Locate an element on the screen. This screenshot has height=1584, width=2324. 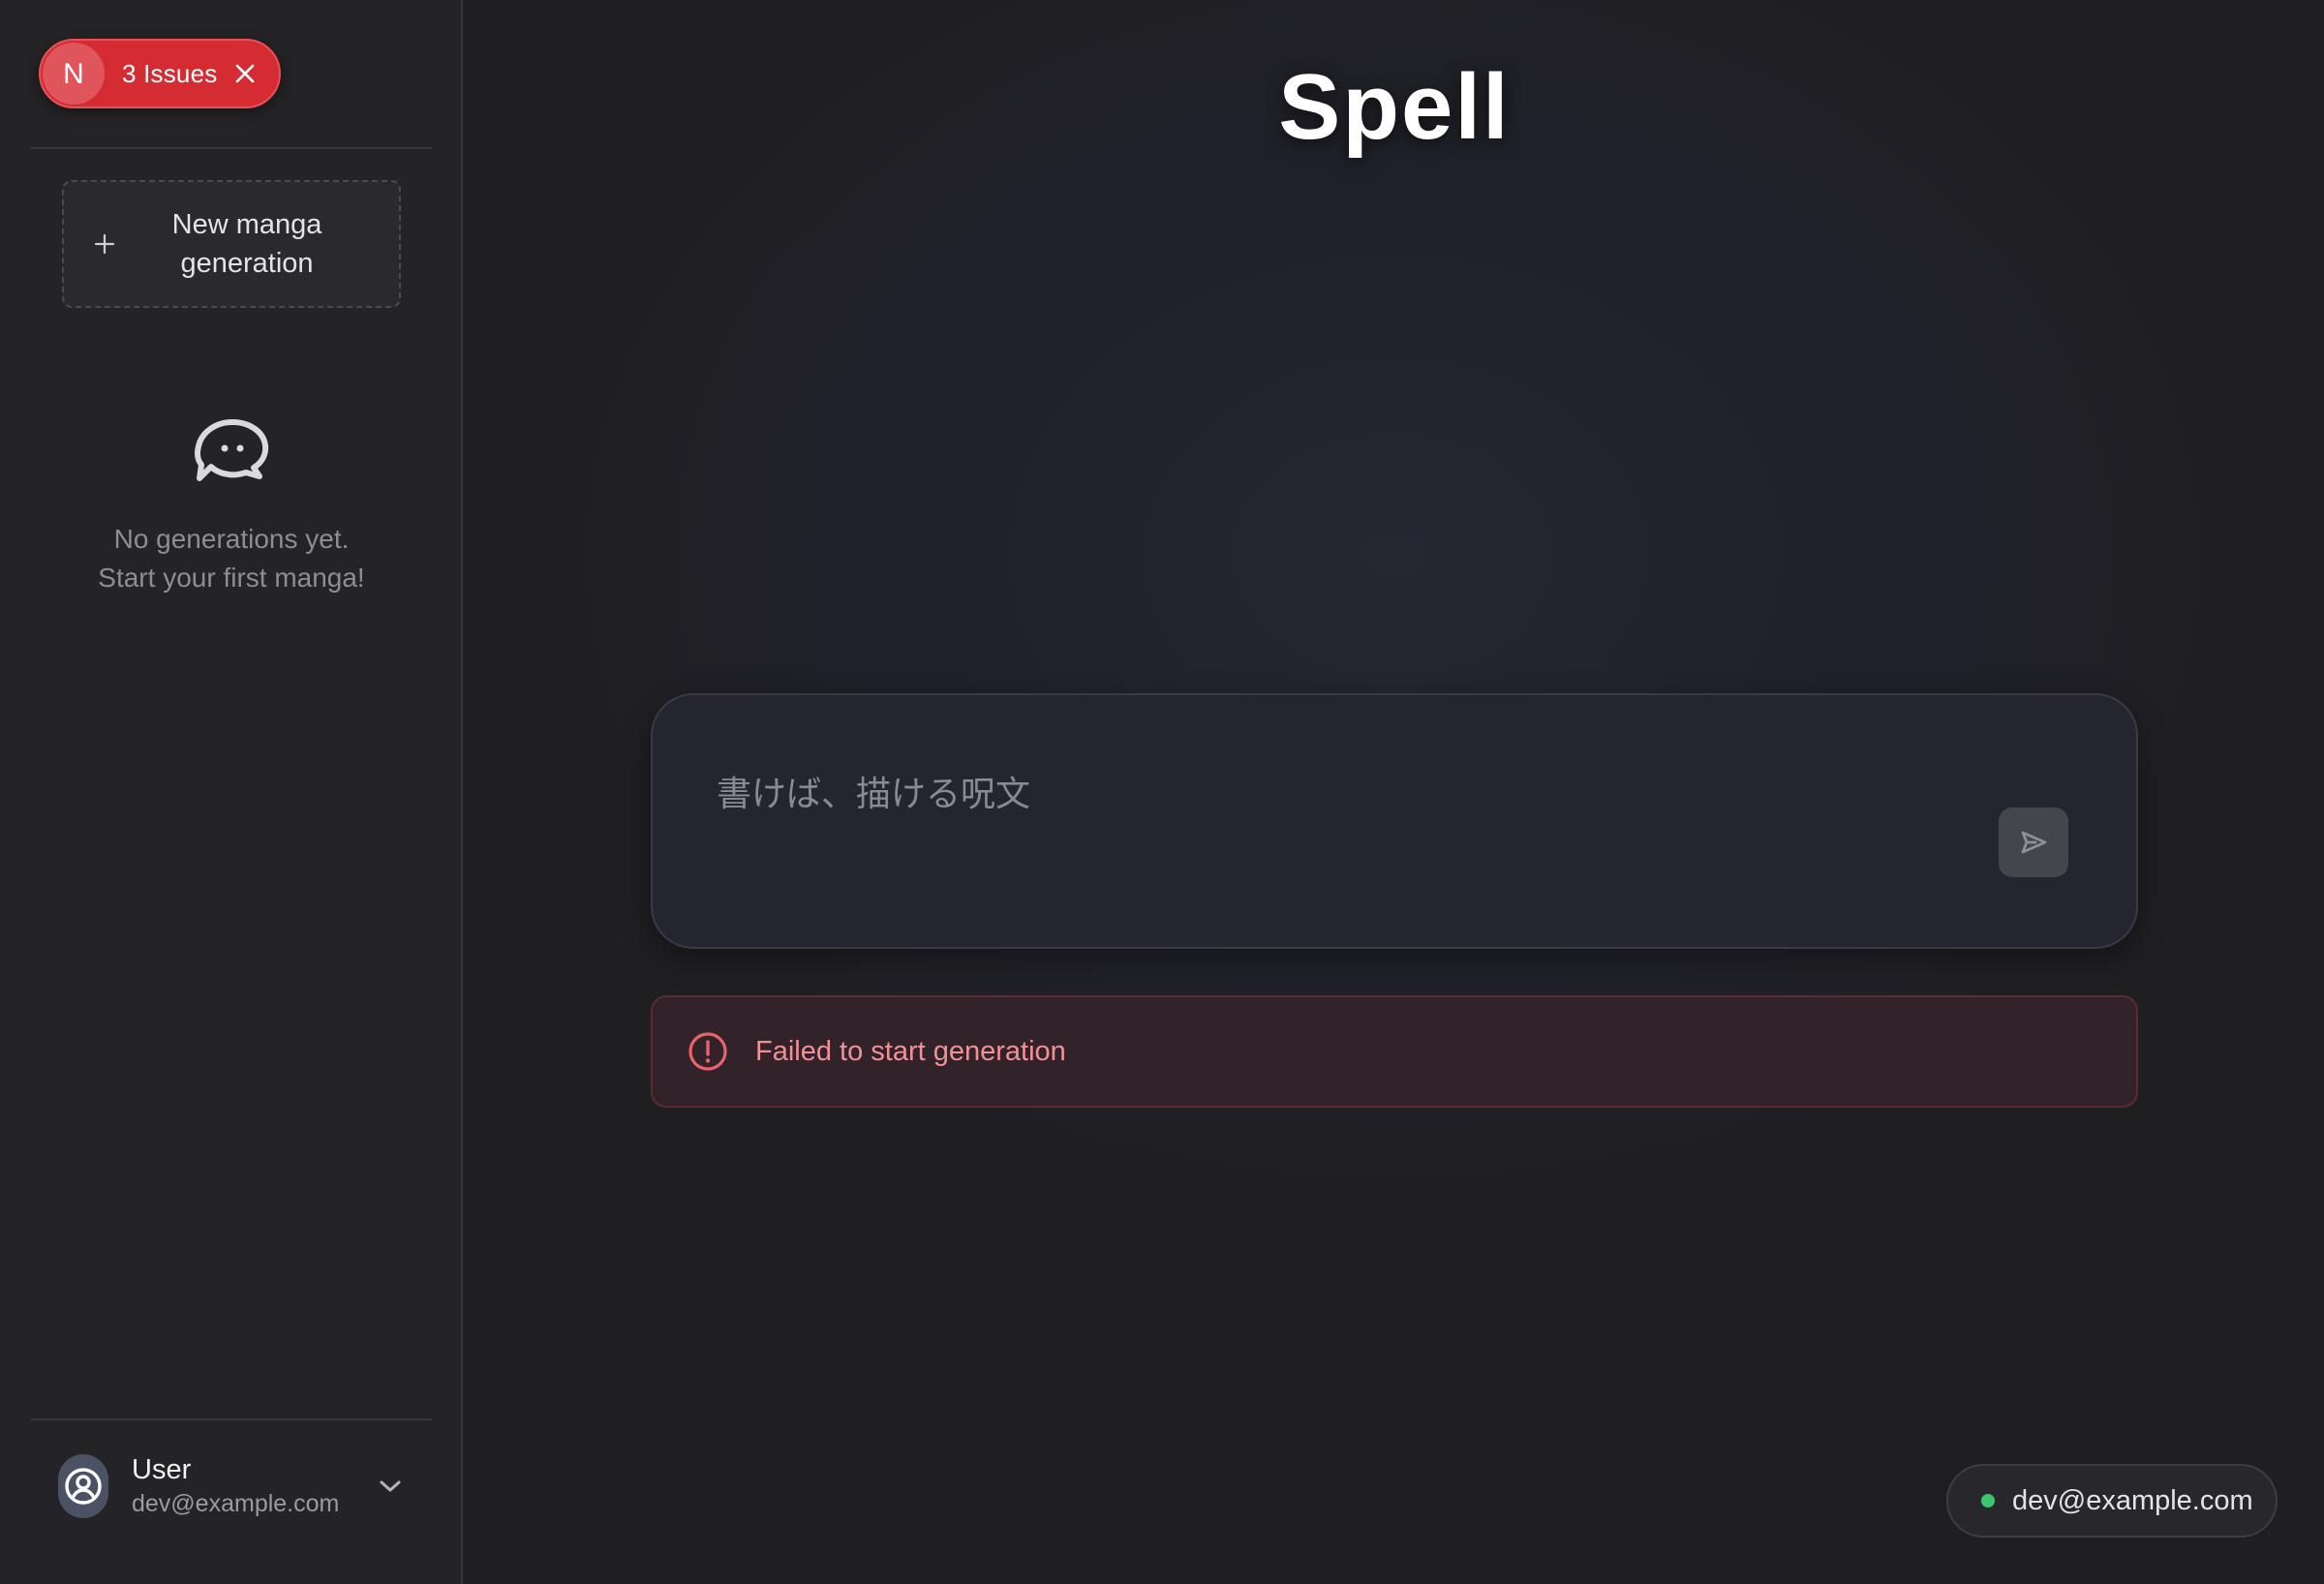
prompt-box is located at coordinates (1394, 821).